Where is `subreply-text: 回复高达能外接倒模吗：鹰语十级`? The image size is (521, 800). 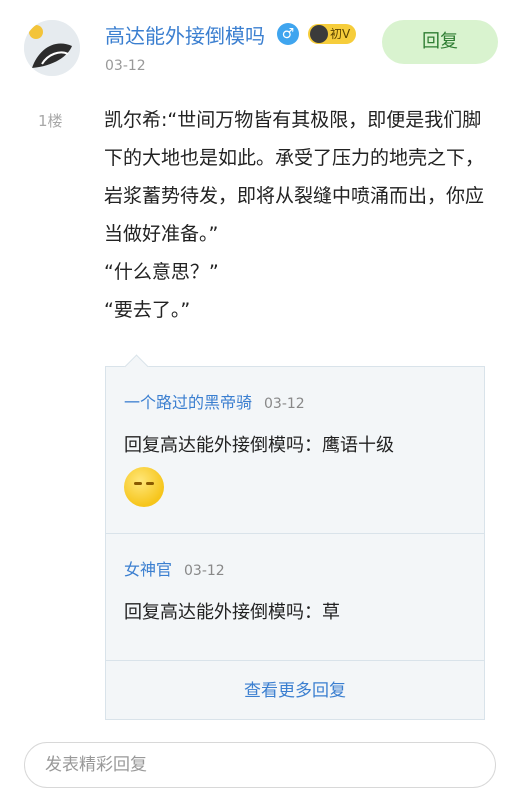
subreply-text: 回复高达能外接倒模吗：鹰语十级 is located at coordinates (259, 445).